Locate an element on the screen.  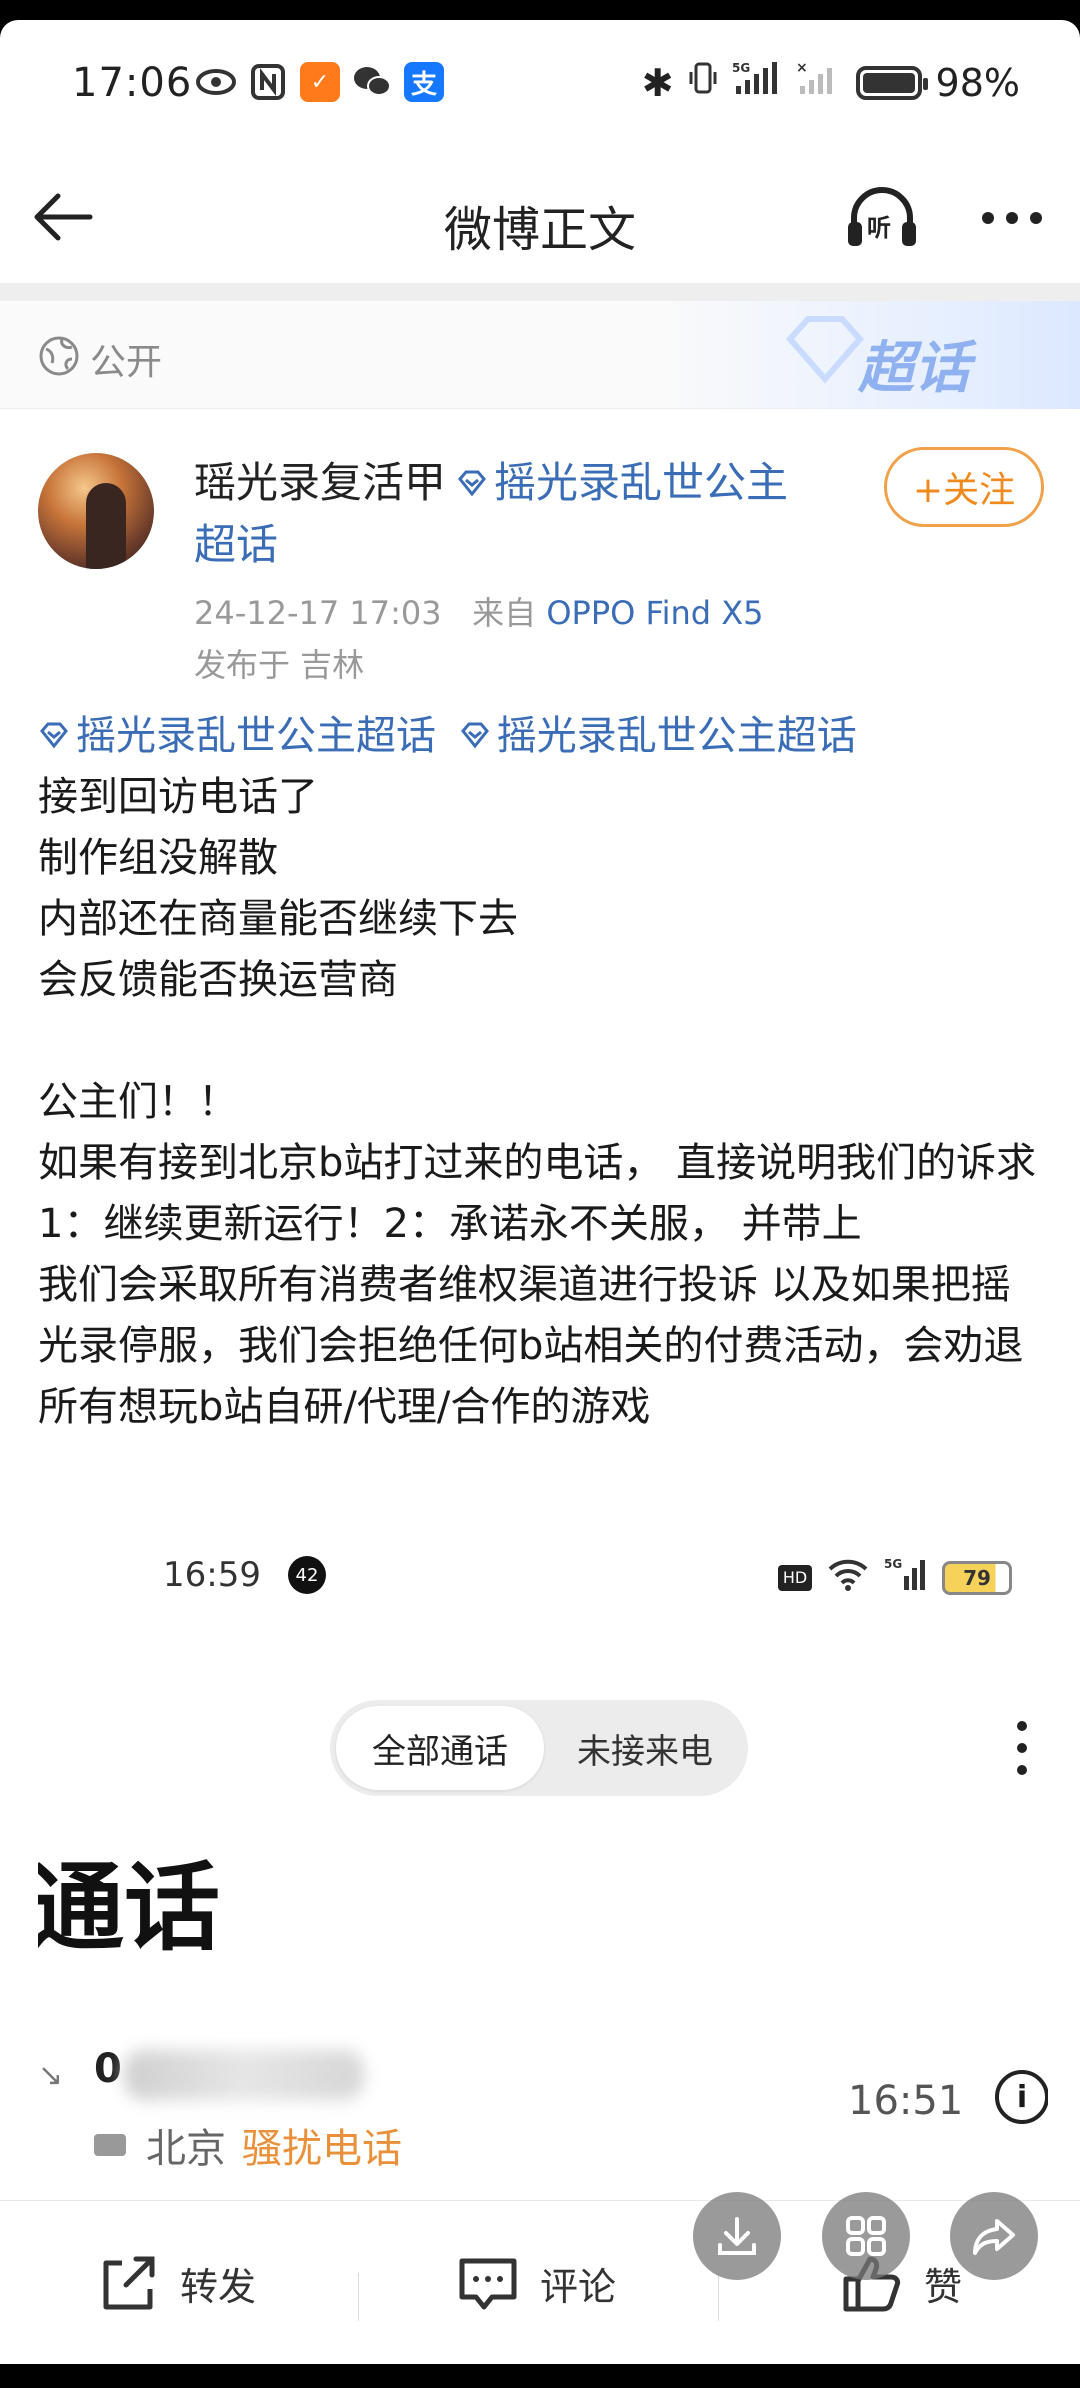
call-location: 北京 骚扰电话 is located at coordinates (274, 2145).